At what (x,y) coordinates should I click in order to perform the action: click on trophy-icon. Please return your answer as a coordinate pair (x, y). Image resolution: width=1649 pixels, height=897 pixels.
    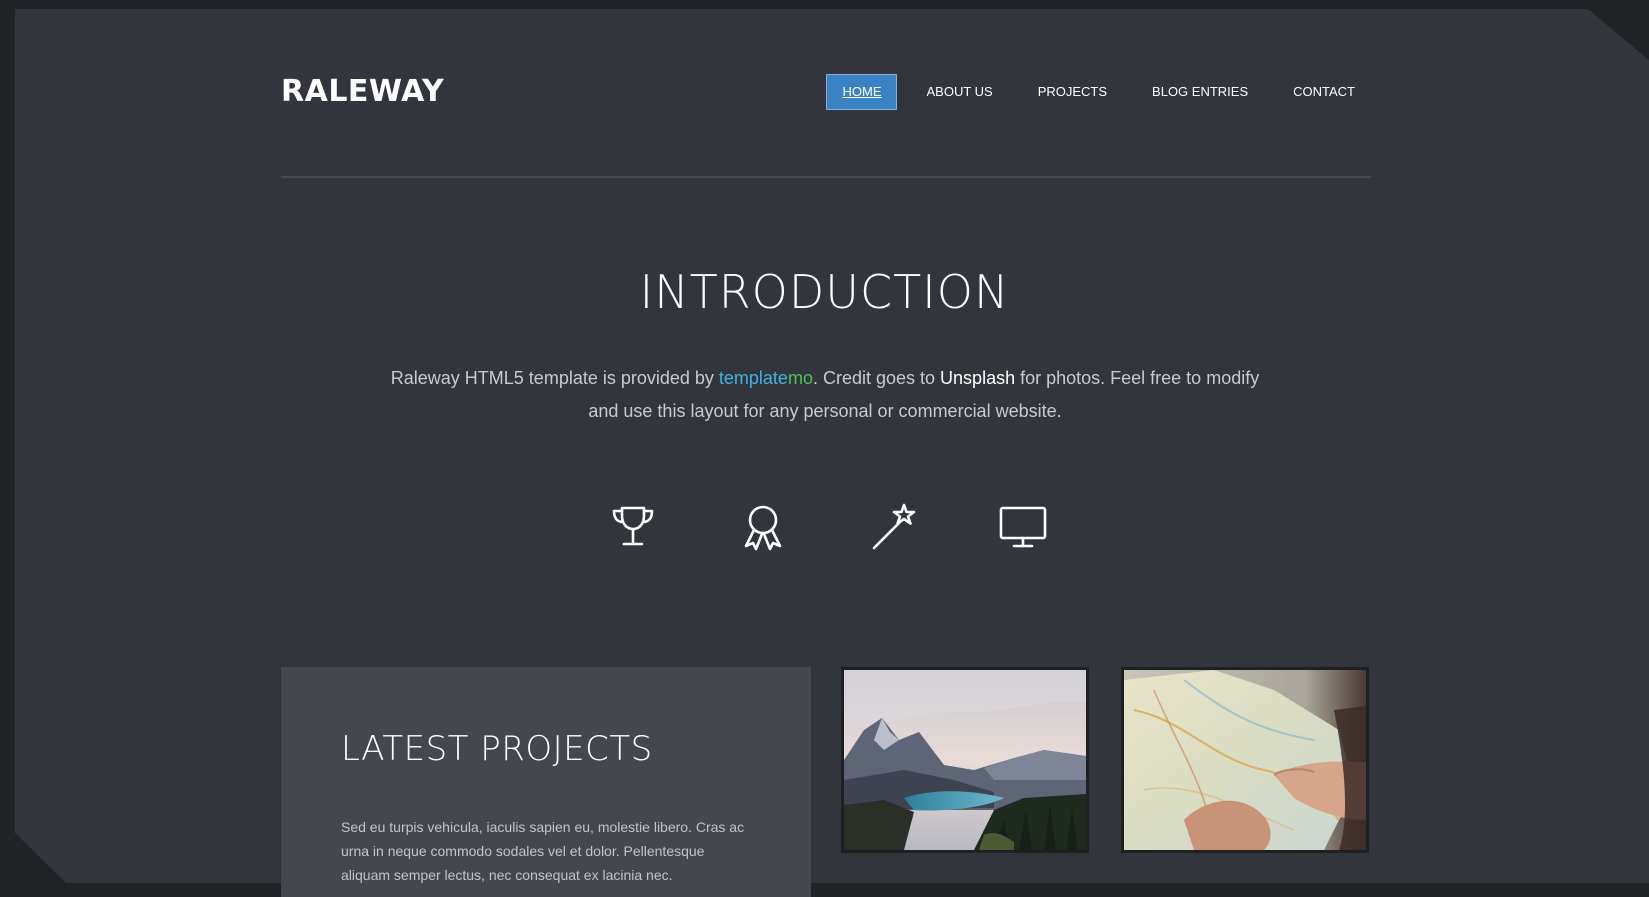
    Looking at the image, I should click on (633, 527).